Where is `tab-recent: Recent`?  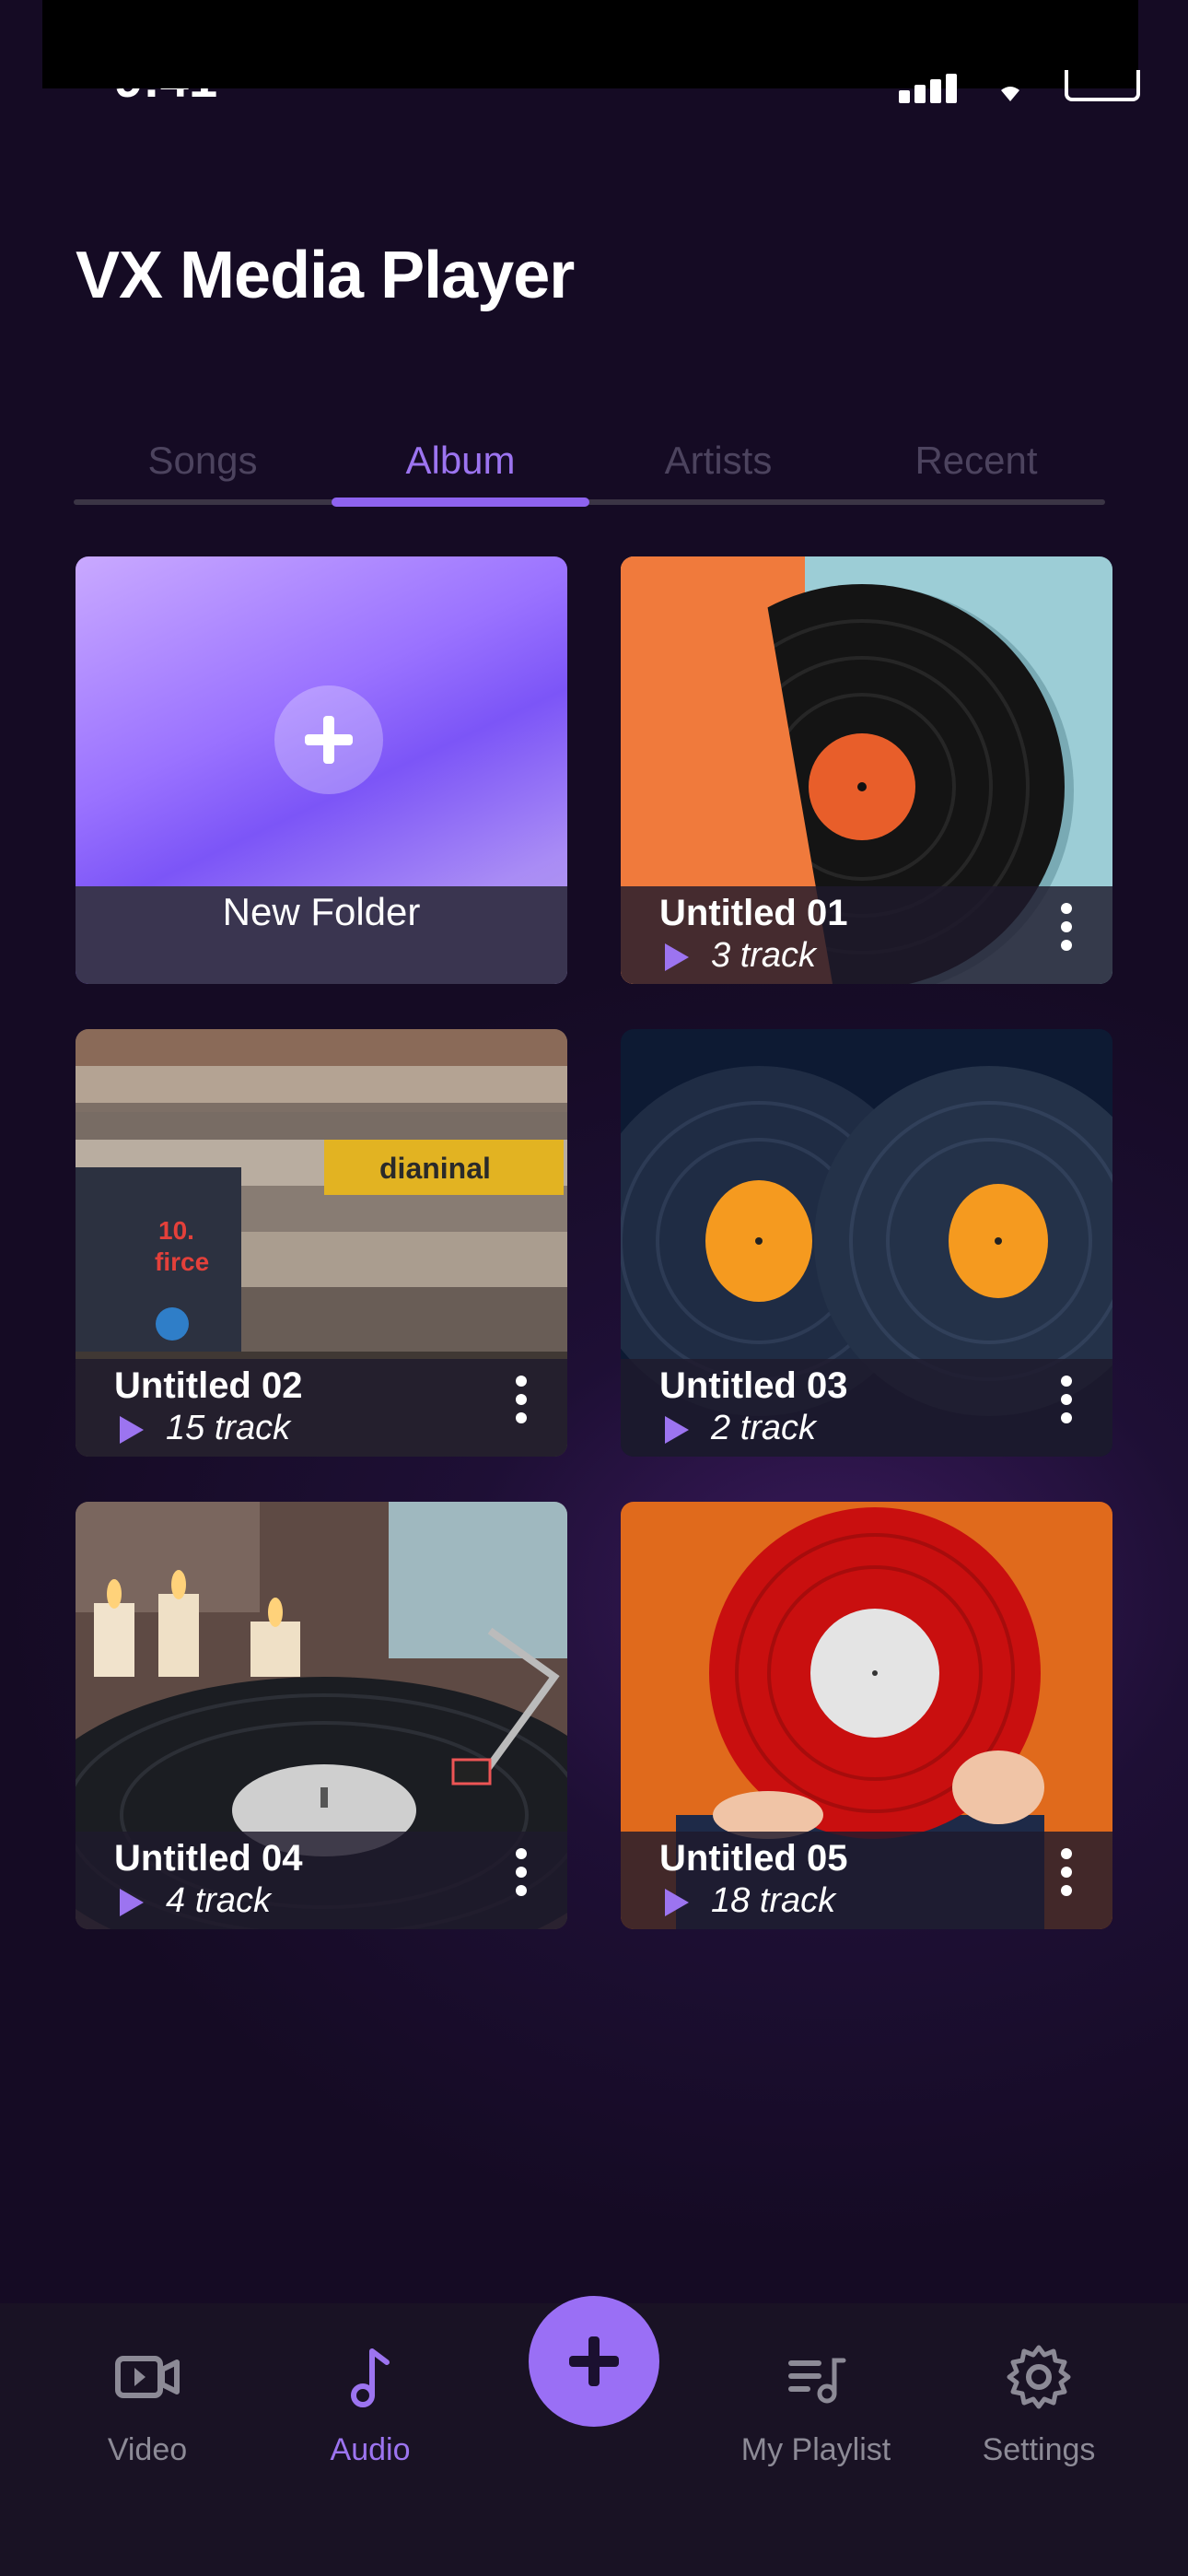 tab-recent: Recent is located at coordinates (976, 461).